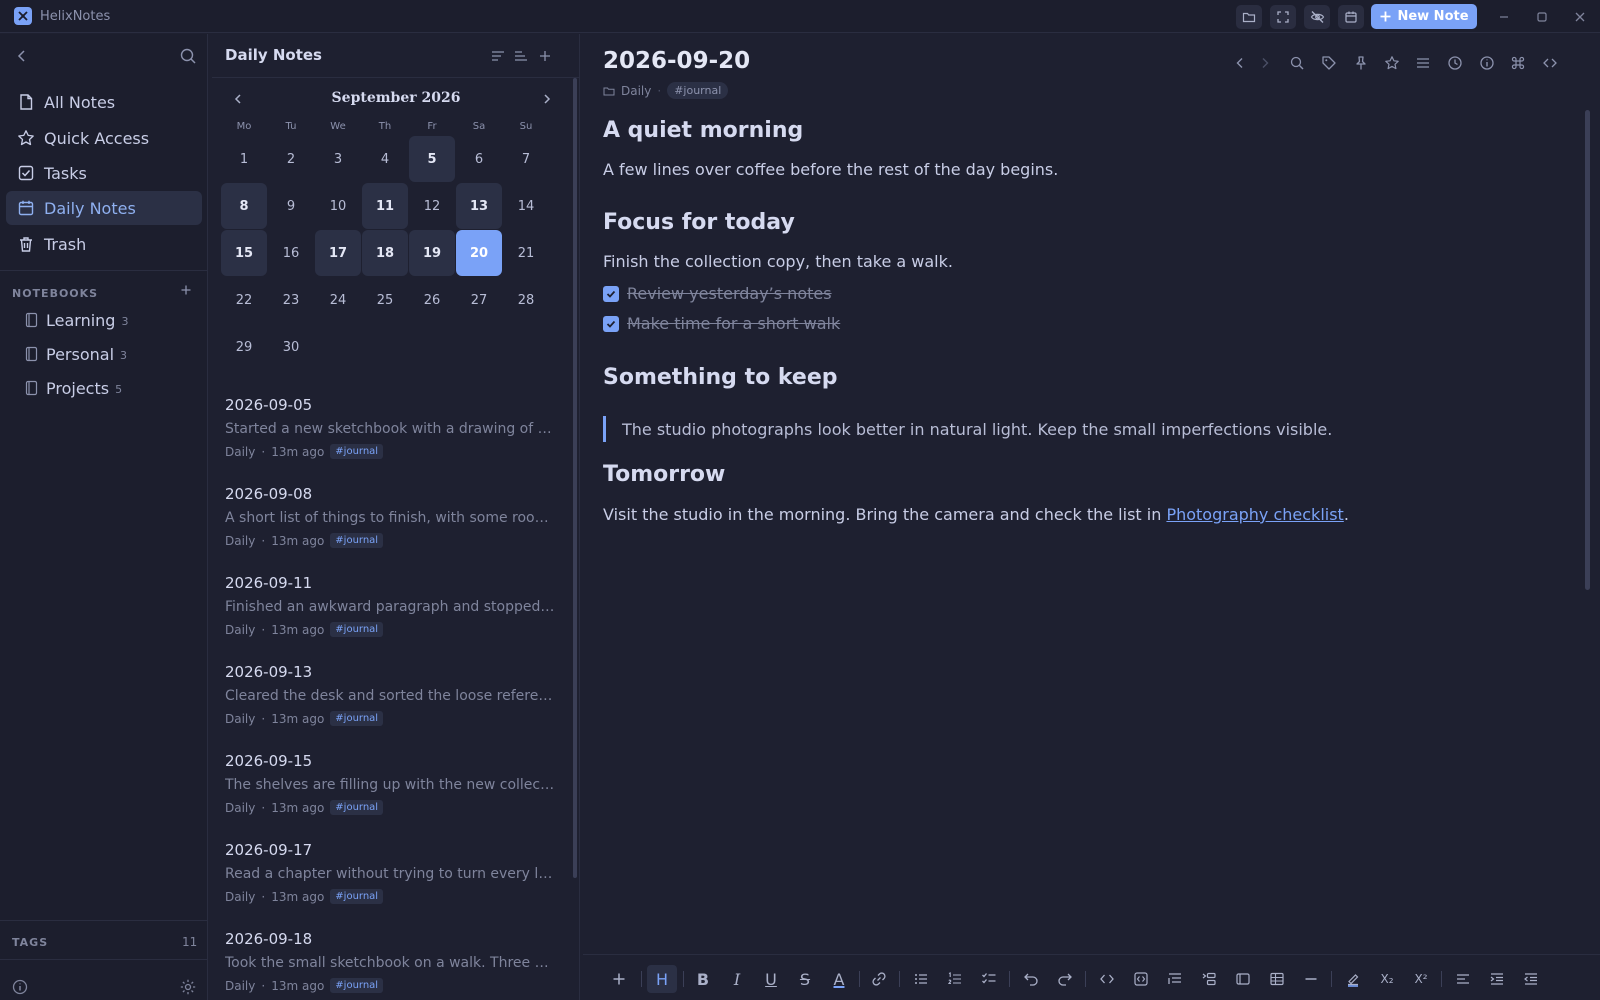  Describe the element at coordinates (721, 323) in the screenshot. I see `task-item: Make time for a short walk` at that location.